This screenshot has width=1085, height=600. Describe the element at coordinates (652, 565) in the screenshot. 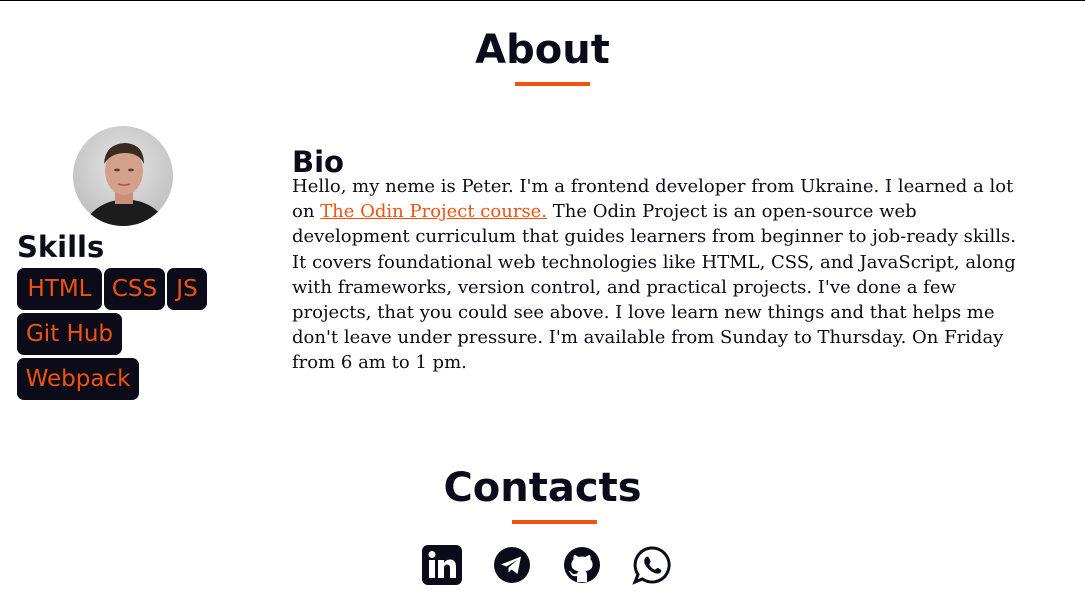

I see `whatsapp-icon` at that location.